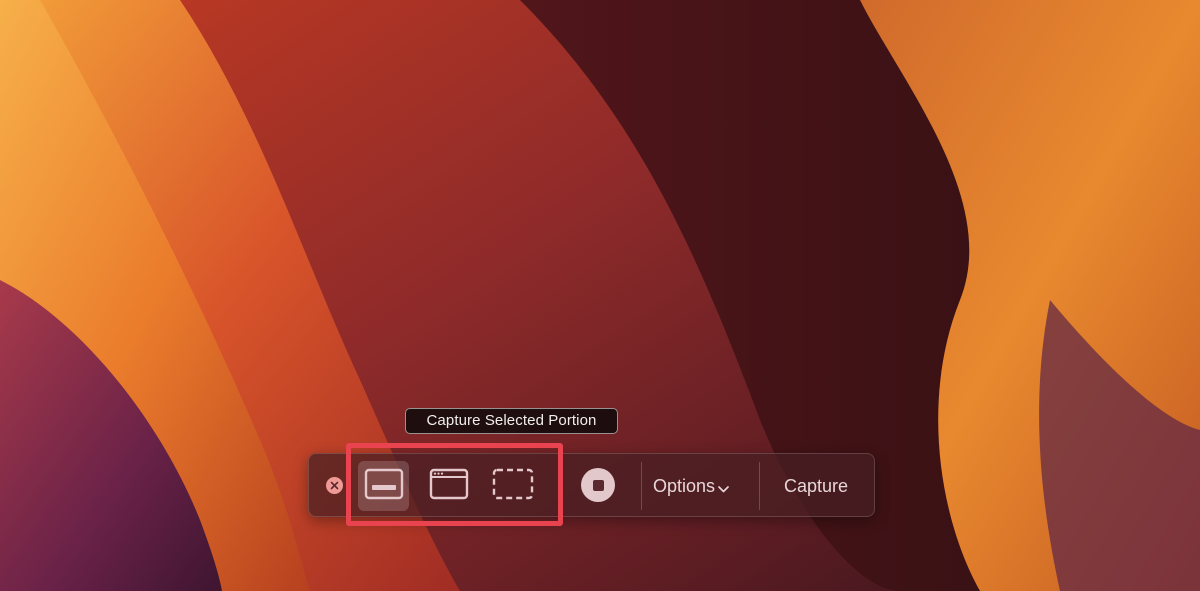 The width and height of the screenshot is (1200, 591). I want to click on close-button, so click(334, 485).